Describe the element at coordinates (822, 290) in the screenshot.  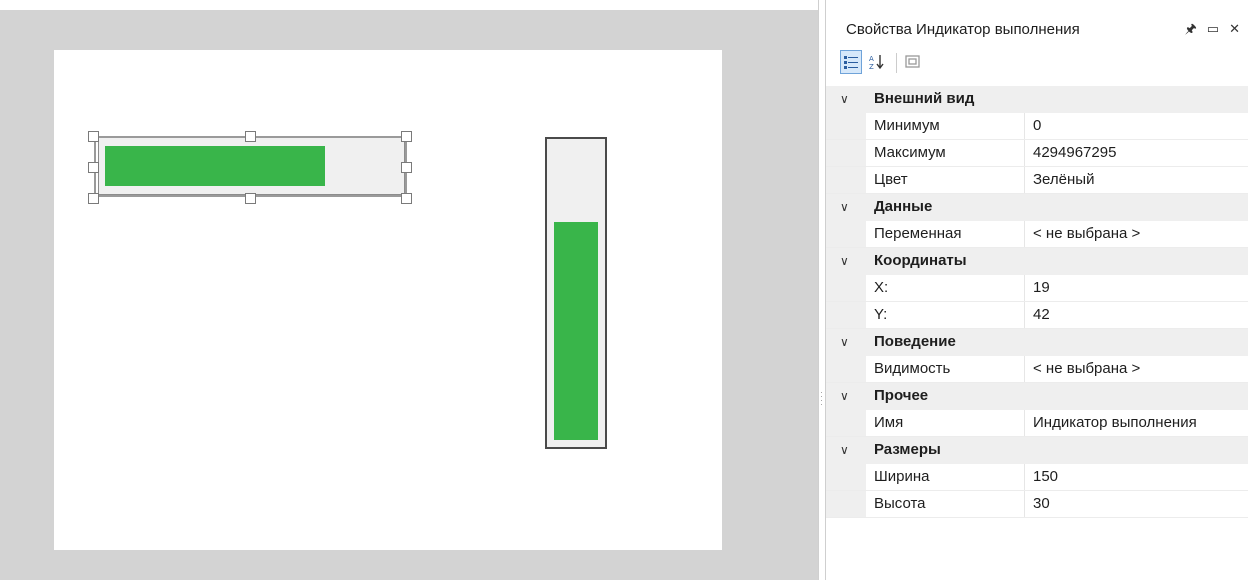
I see `panel-splitter: · · · ·` at that location.